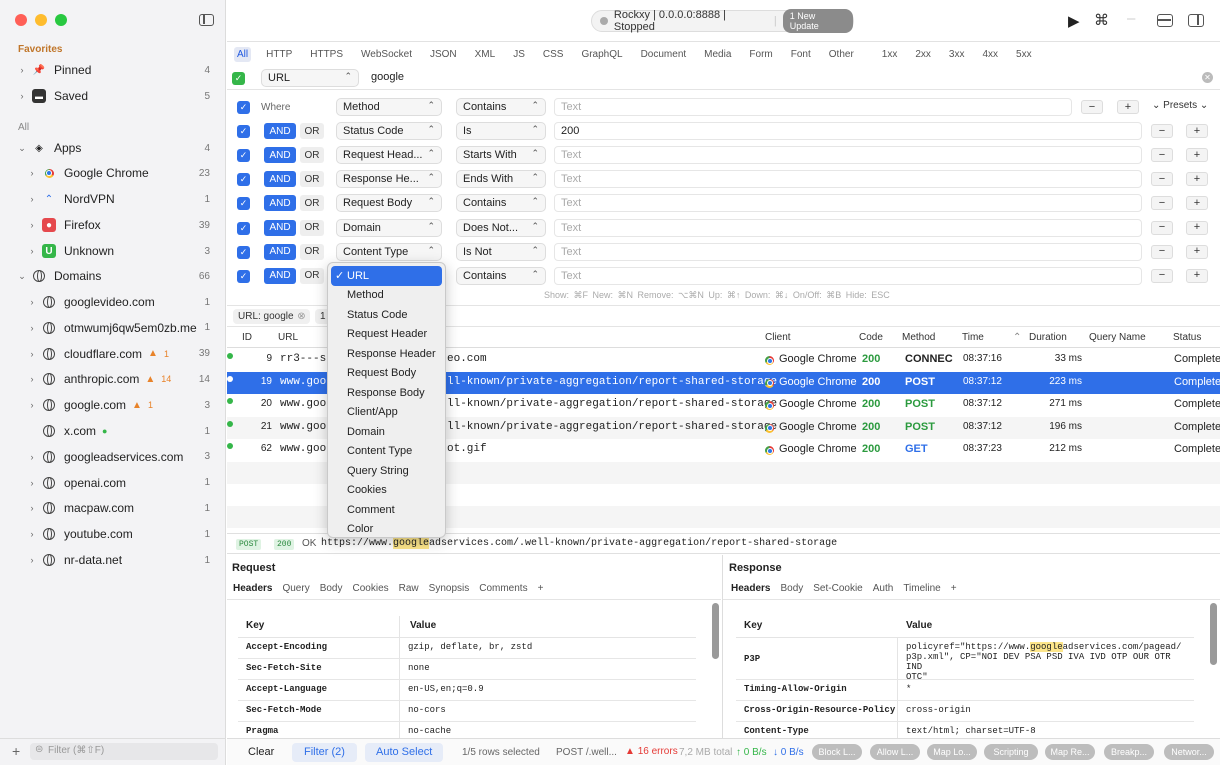 The image size is (1220, 765). Describe the element at coordinates (389, 203) in the screenshot. I see `rule-field-select: Request Body` at that location.